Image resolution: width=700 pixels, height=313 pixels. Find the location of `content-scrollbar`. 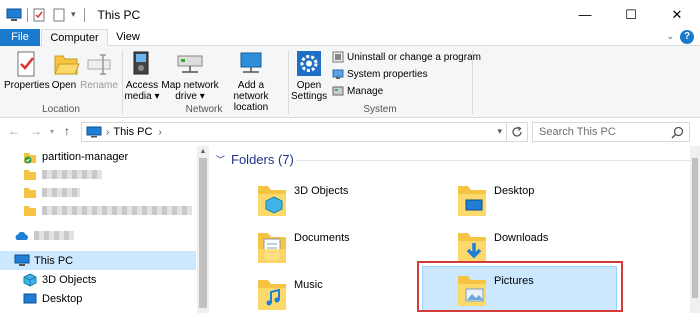

content-scrollbar is located at coordinates (695, 229).